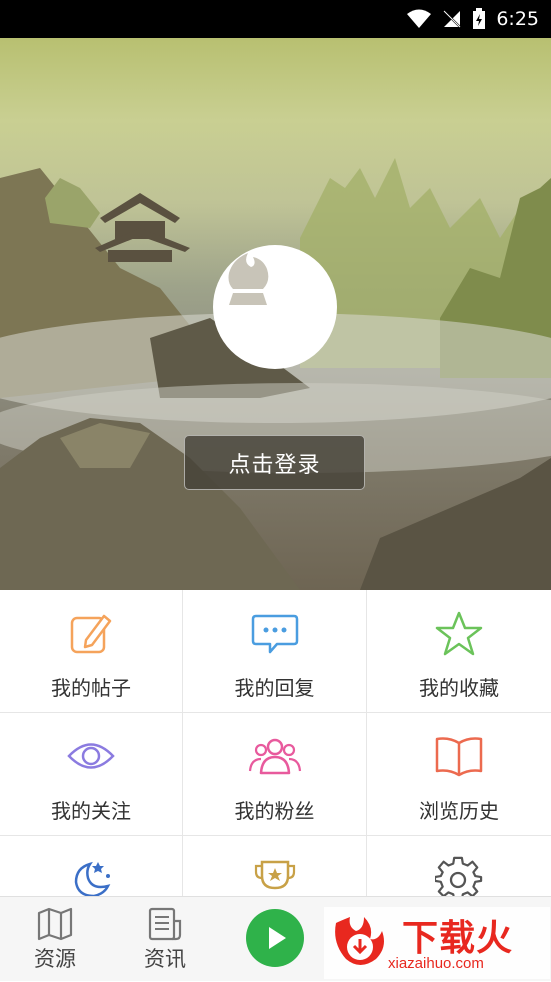  What do you see at coordinates (274, 688) in the screenshot?
I see `menu-item-label: 我的回复` at bounding box center [274, 688].